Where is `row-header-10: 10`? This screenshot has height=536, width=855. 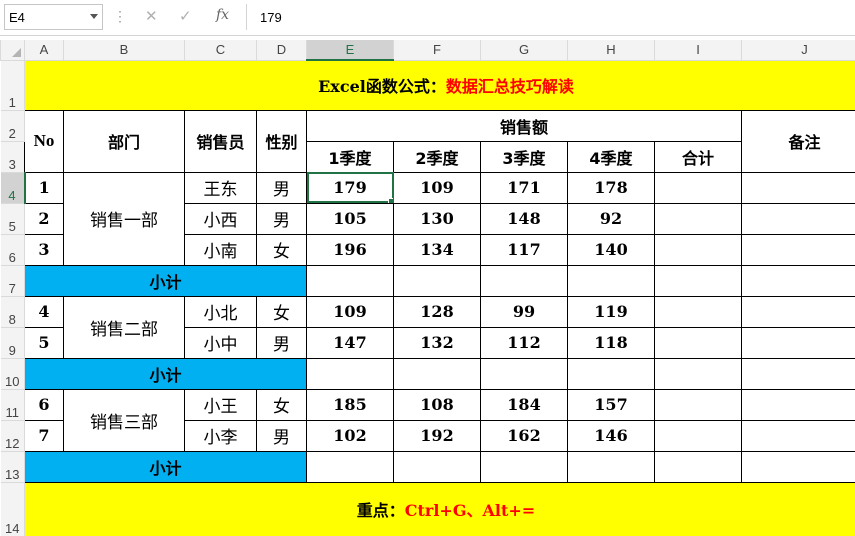
row-header-10: 10 is located at coordinates (12, 373).